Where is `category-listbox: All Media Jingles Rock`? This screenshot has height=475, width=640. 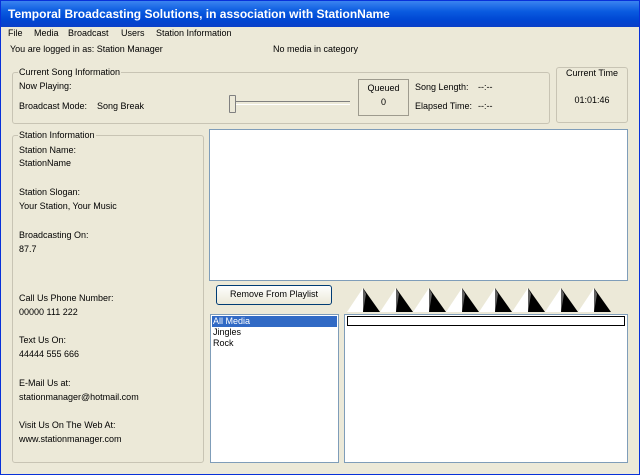
category-listbox: All Media Jingles Rock is located at coordinates (274, 388).